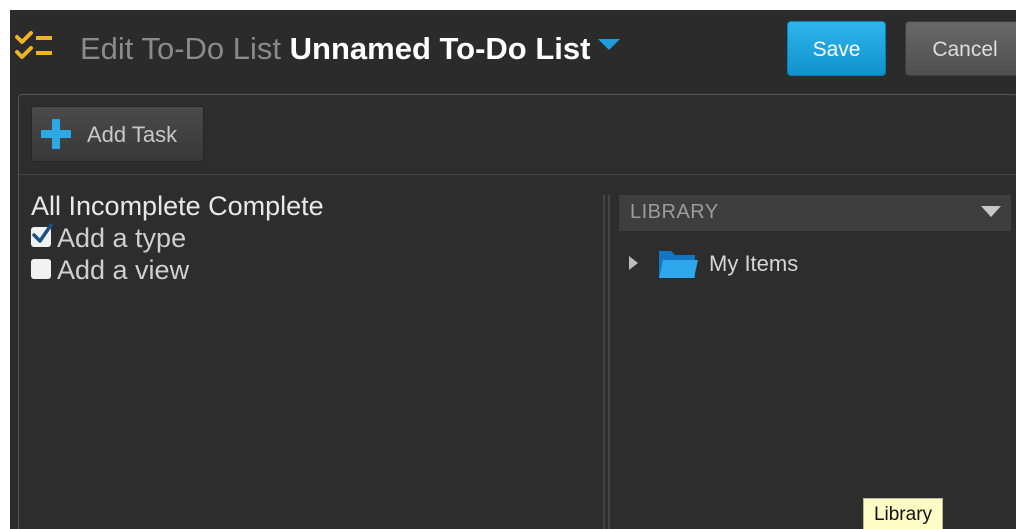 The image size is (1016, 529). Describe the element at coordinates (633, 263) in the screenshot. I see `expand-arrow-icon` at that location.